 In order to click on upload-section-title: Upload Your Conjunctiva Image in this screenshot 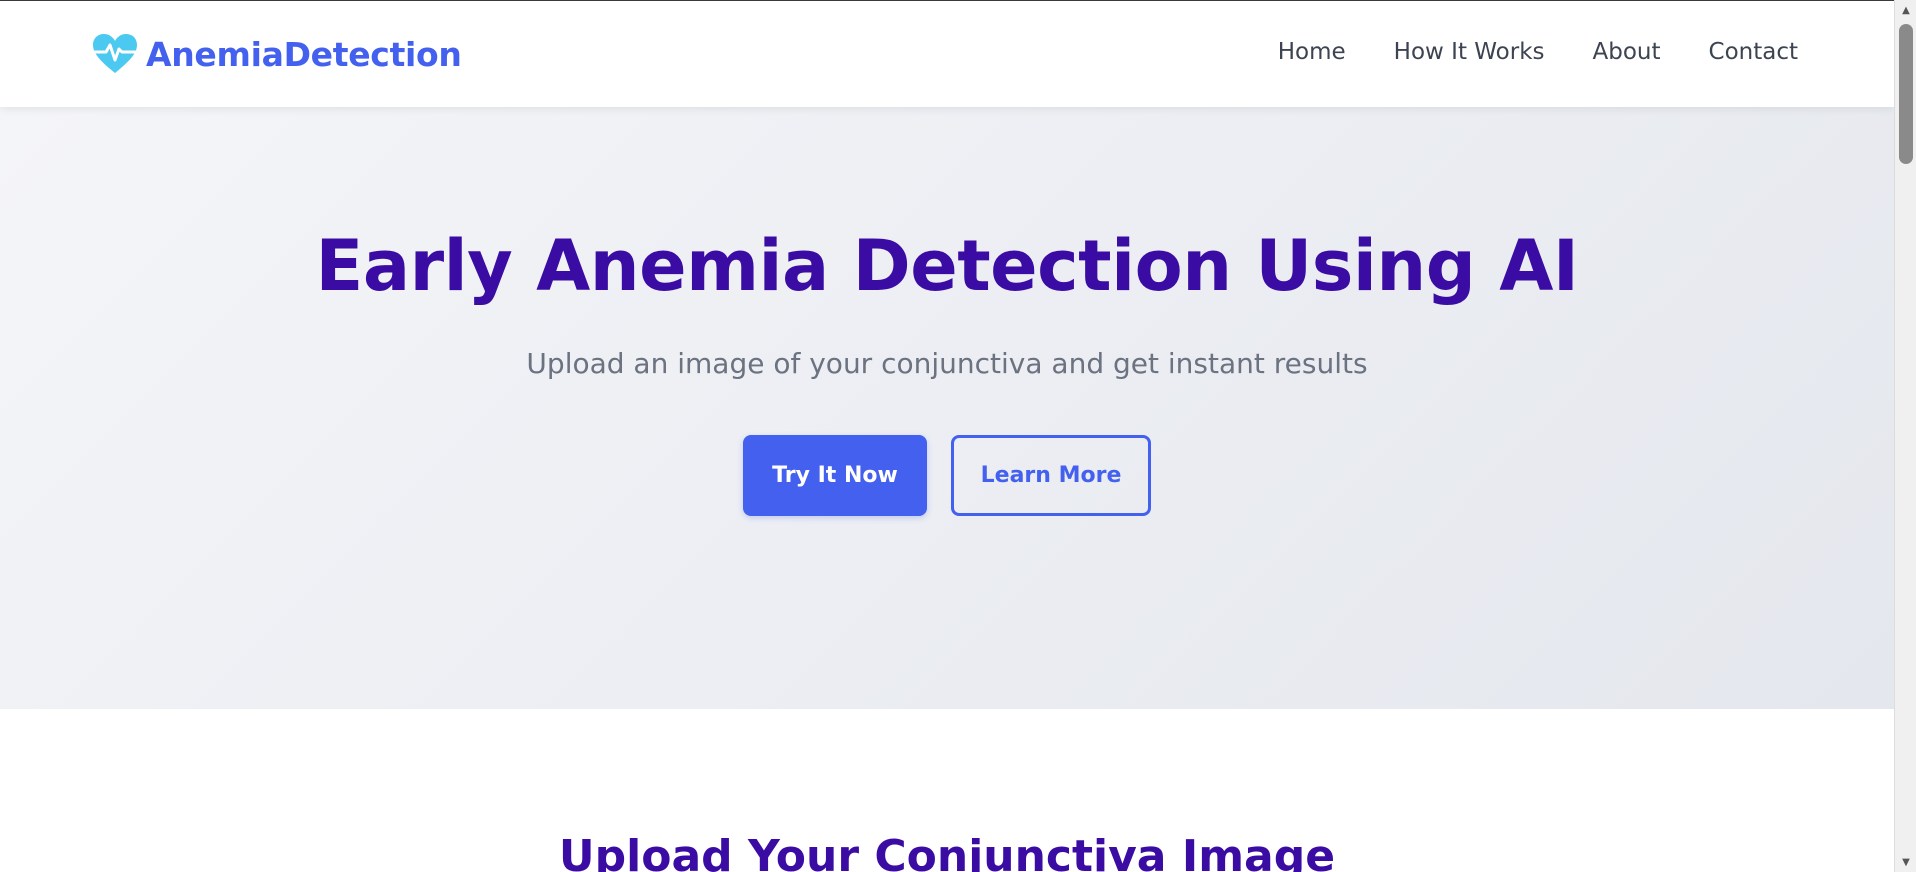, I will do `click(947, 851)`.